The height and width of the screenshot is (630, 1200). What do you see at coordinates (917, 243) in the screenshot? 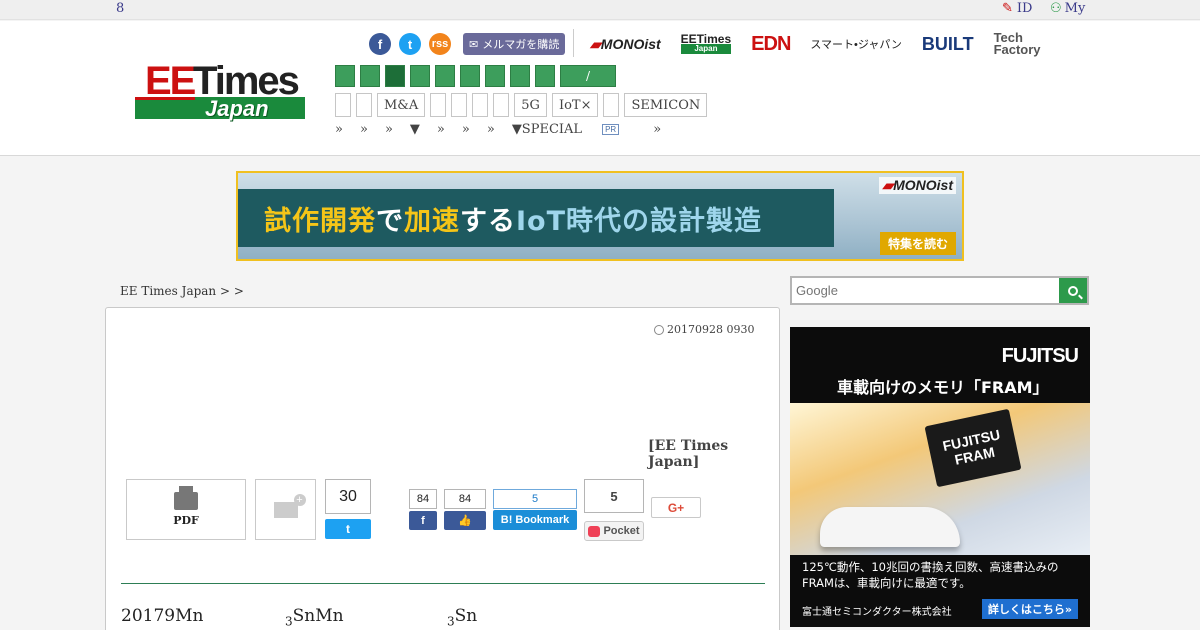
I see `banner-cta: 特集を読む` at bounding box center [917, 243].